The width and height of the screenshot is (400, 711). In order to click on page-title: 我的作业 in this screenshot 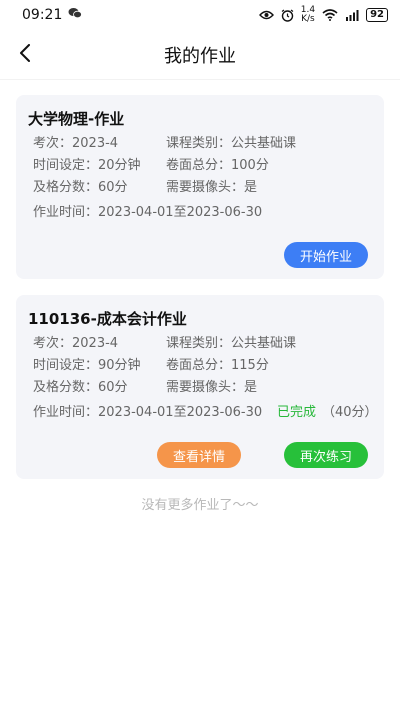, I will do `click(200, 56)`.